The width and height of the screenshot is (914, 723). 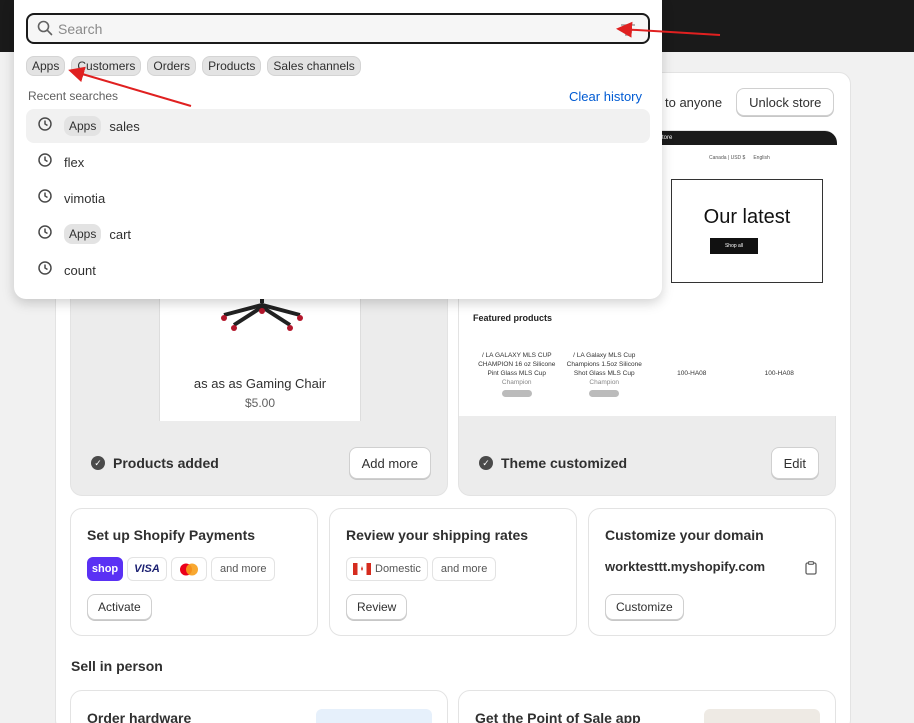 I want to click on activate-button: Activate, so click(x=119, y=607).